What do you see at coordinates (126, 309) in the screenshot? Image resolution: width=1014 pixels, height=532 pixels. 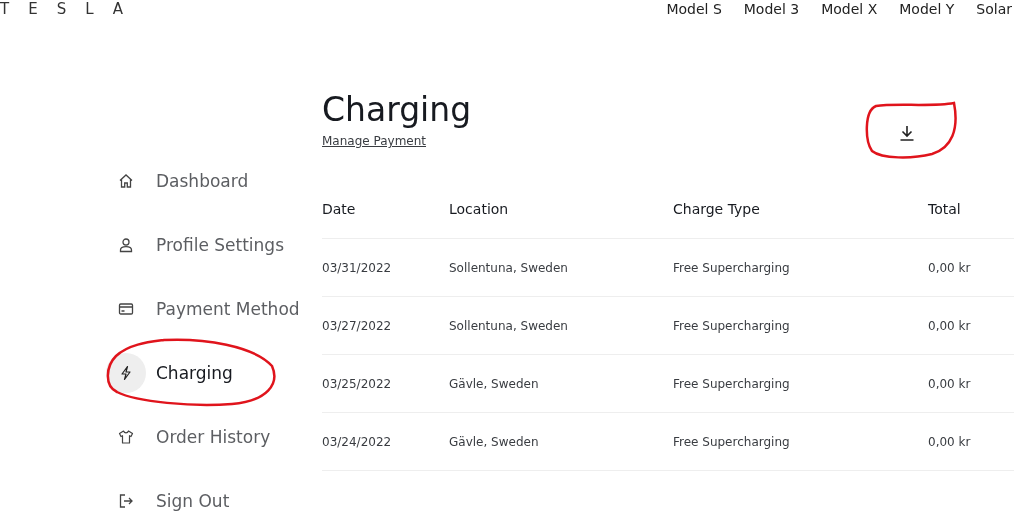 I see `card-icon` at bounding box center [126, 309].